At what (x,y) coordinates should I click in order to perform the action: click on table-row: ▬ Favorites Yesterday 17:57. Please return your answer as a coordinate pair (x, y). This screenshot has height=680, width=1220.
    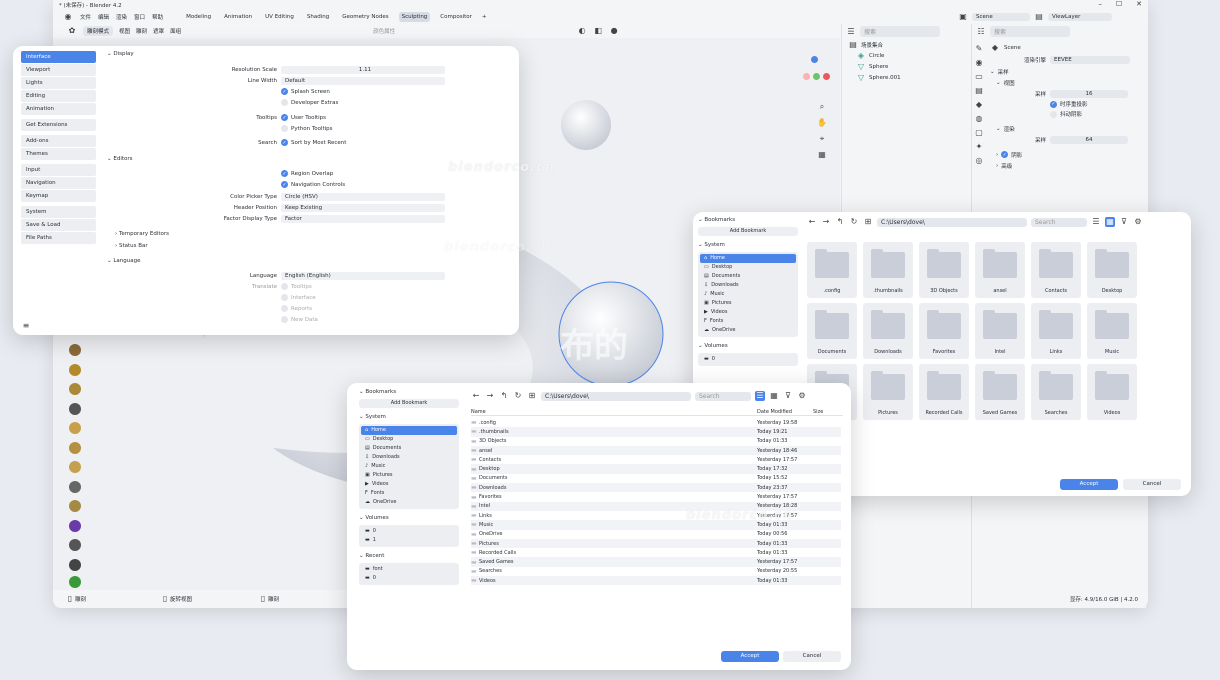
    Looking at the image, I should click on (656, 496).